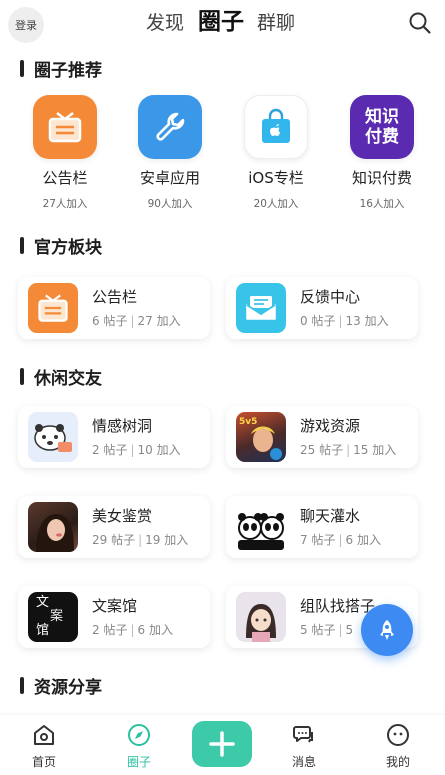 The height and width of the screenshot is (775, 445). What do you see at coordinates (169, 178) in the screenshot?
I see `recommend-item-label: 安卓应用` at bounding box center [169, 178].